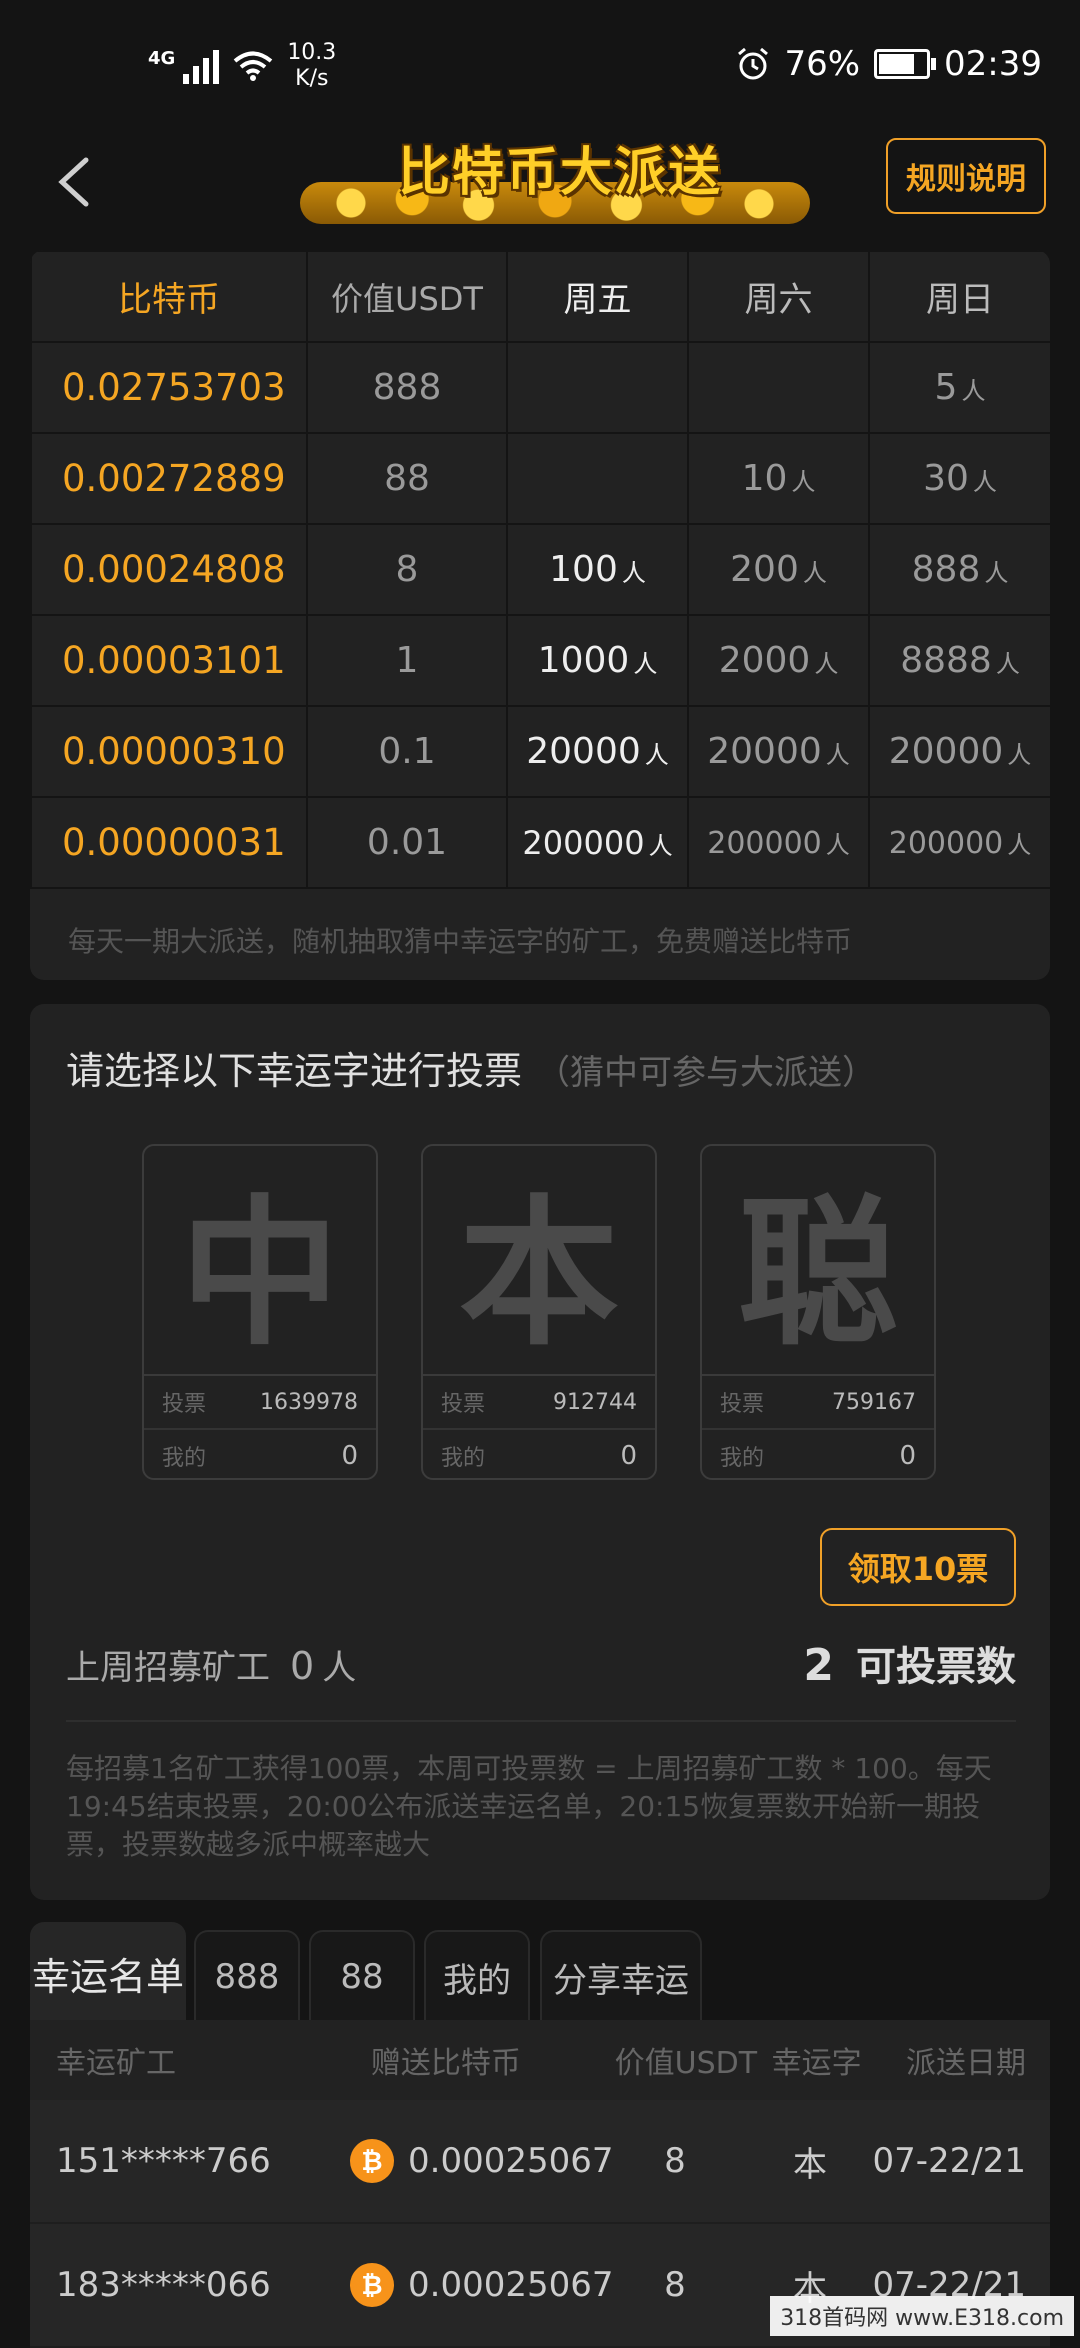 The image size is (1080, 2348). What do you see at coordinates (555, 180) in the screenshot?
I see `page-title-banner: 比特币大派送` at bounding box center [555, 180].